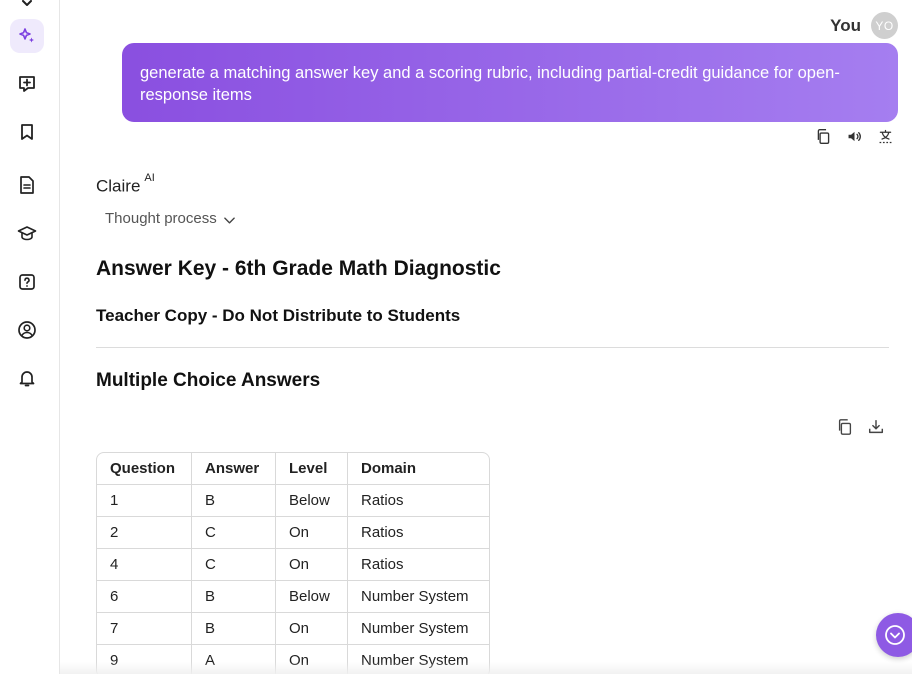  I want to click on assistant-label: Claire, so click(118, 186).